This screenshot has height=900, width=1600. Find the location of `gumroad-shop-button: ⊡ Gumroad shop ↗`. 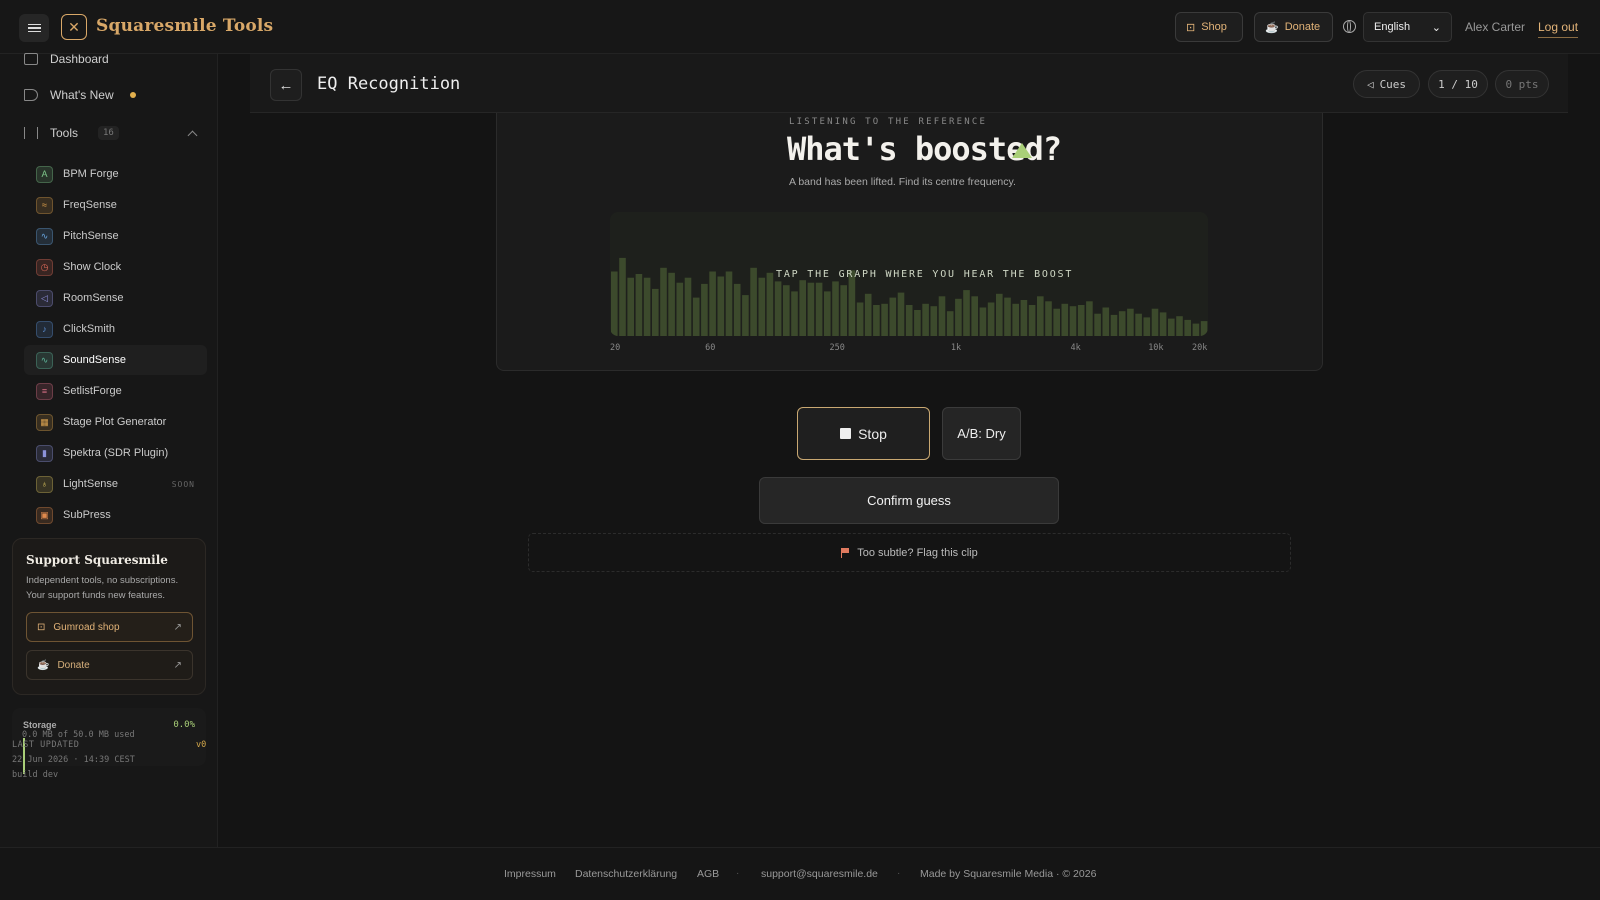

gumroad-shop-button: ⊡ Gumroad shop ↗ is located at coordinates (109, 627).